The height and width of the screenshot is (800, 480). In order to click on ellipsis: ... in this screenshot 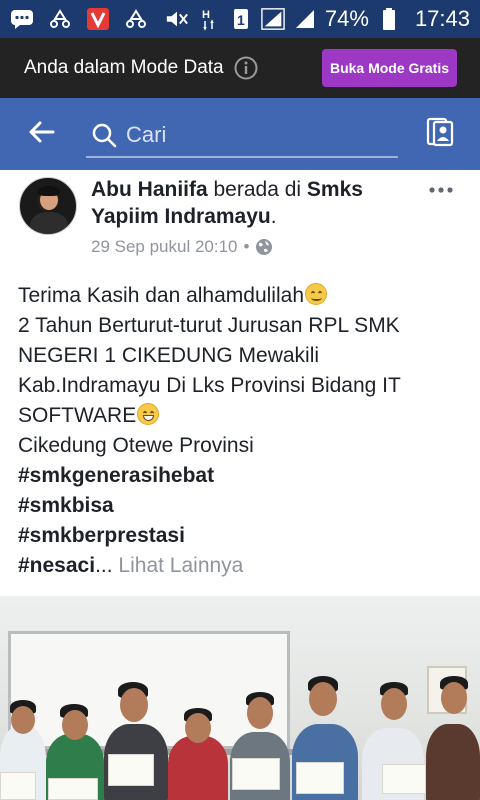, I will do `click(104, 565)`.